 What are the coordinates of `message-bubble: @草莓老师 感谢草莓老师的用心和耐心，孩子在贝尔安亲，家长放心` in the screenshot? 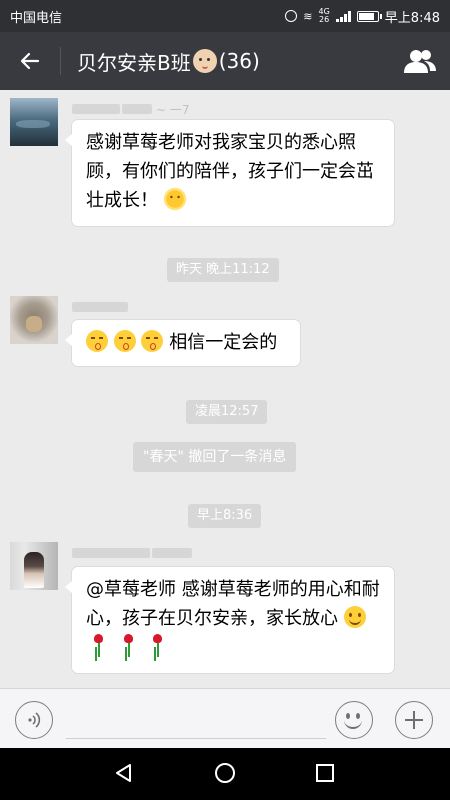 It's located at (229, 620).